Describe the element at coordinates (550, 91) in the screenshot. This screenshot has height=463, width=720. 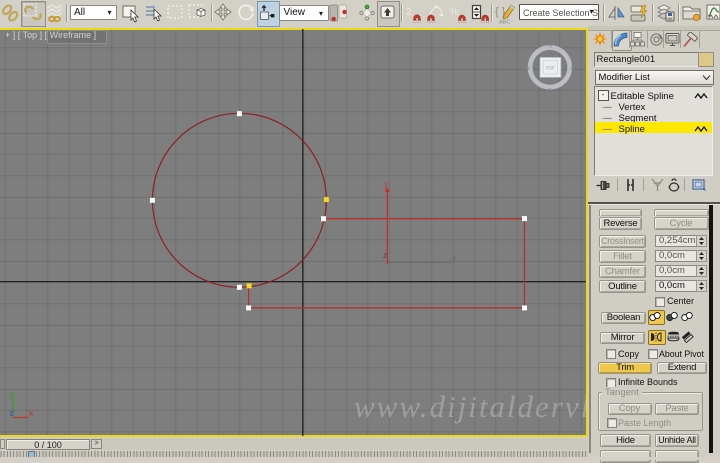
I see `svg-text: S` at that location.